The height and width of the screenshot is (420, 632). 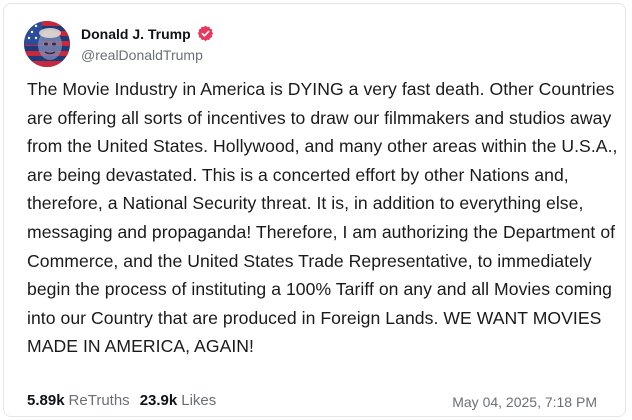 What do you see at coordinates (46, 400) in the screenshot?
I see `retruths-count: 5.89k` at bounding box center [46, 400].